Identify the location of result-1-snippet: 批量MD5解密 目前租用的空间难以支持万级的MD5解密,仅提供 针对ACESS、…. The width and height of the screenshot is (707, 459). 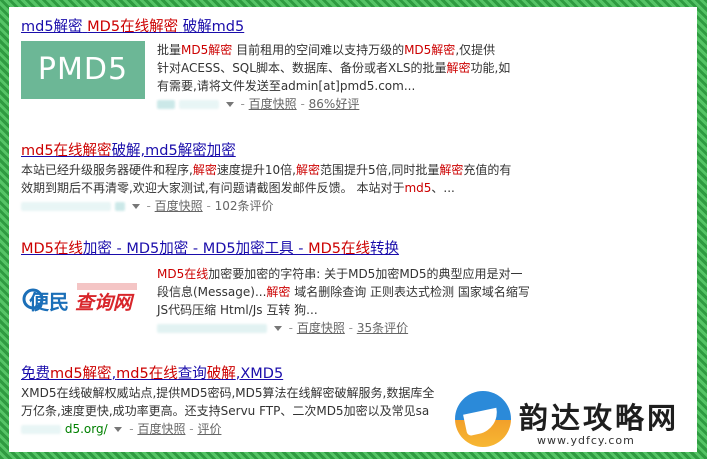
(369, 77).